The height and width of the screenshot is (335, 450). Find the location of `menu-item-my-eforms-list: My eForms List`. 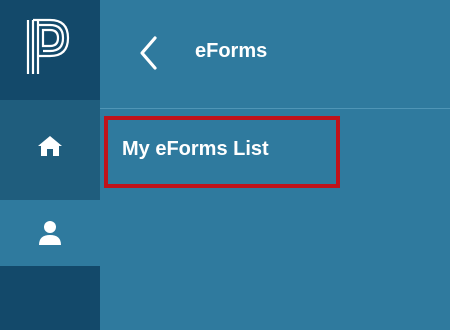

menu-item-my-eforms-list: My eForms List is located at coordinates (222, 152).